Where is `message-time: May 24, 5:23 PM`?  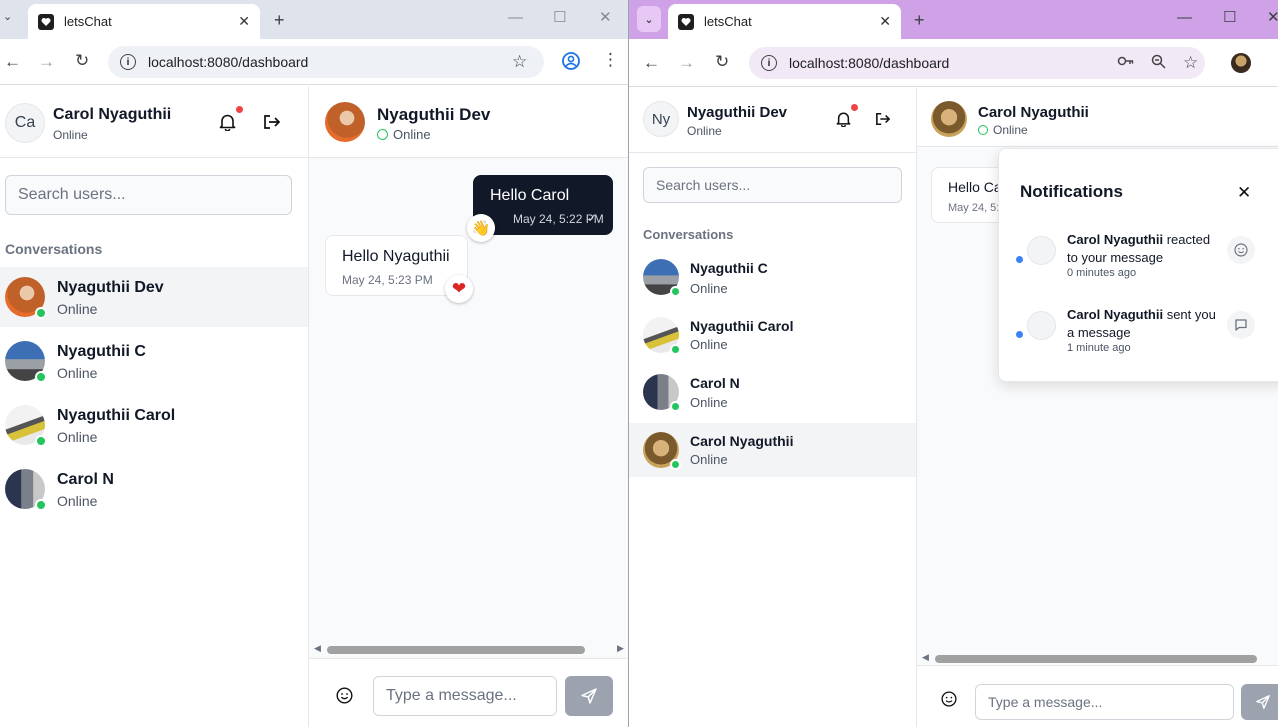 message-time: May 24, 5:23 PM is located at coordinates (387, 280).